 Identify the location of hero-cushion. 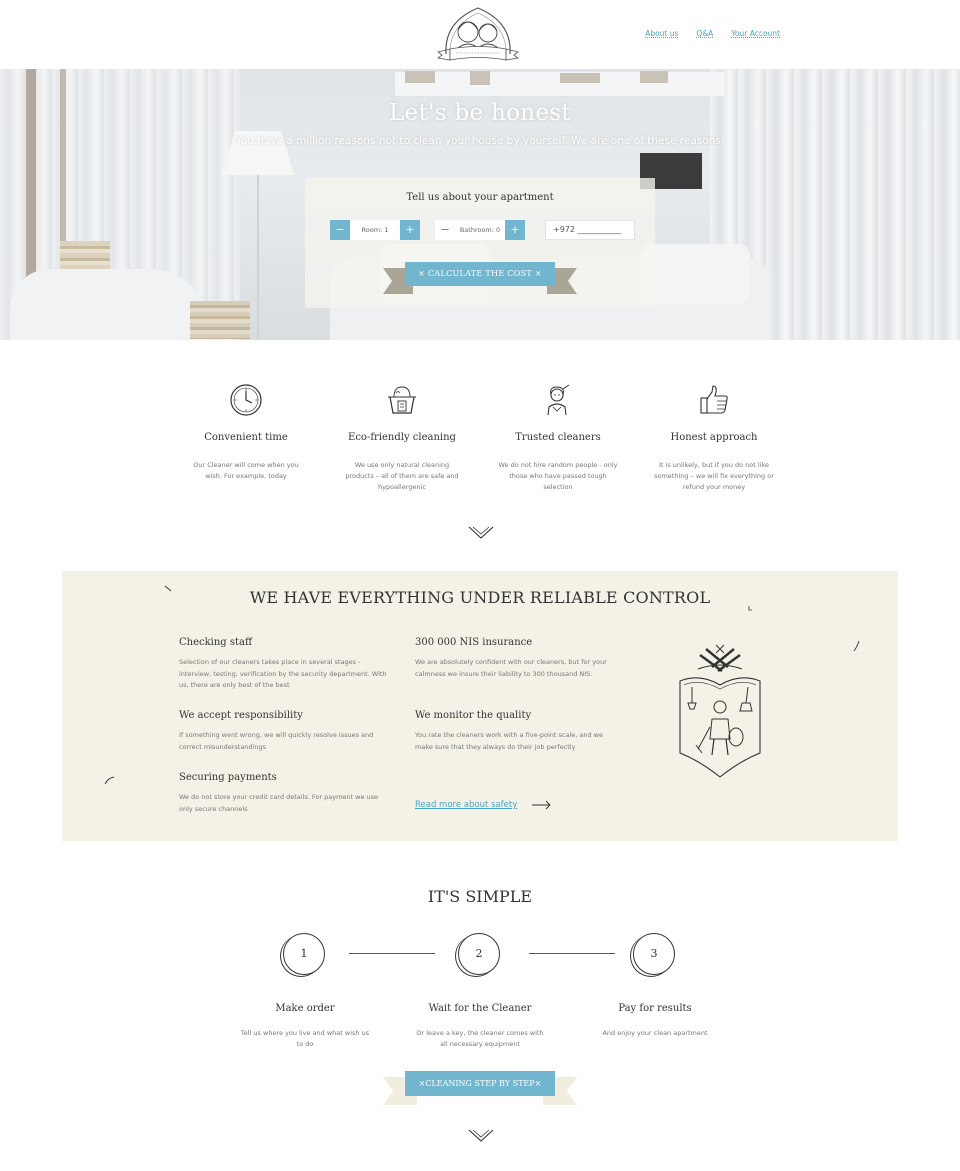
(695, 274).